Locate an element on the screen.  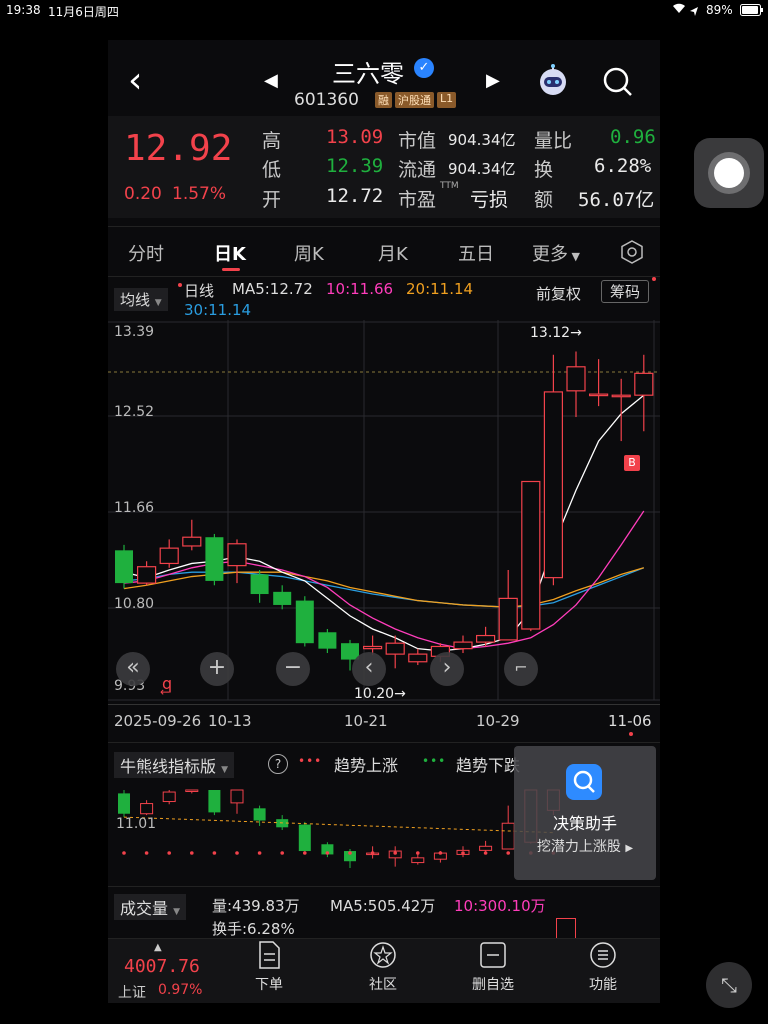
volume-value: 量:439.83万 is located at coordinates (256, 906).